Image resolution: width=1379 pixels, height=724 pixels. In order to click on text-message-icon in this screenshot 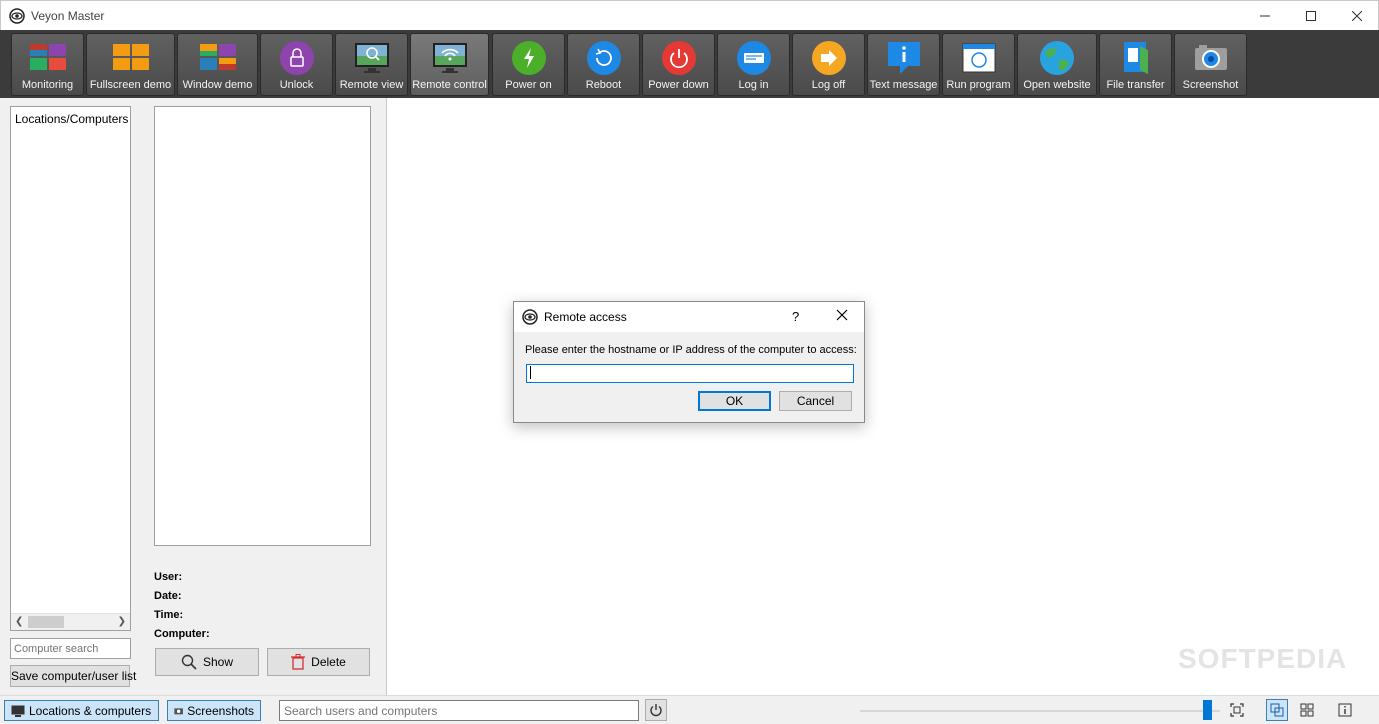, I will do `click(903, 58)`.